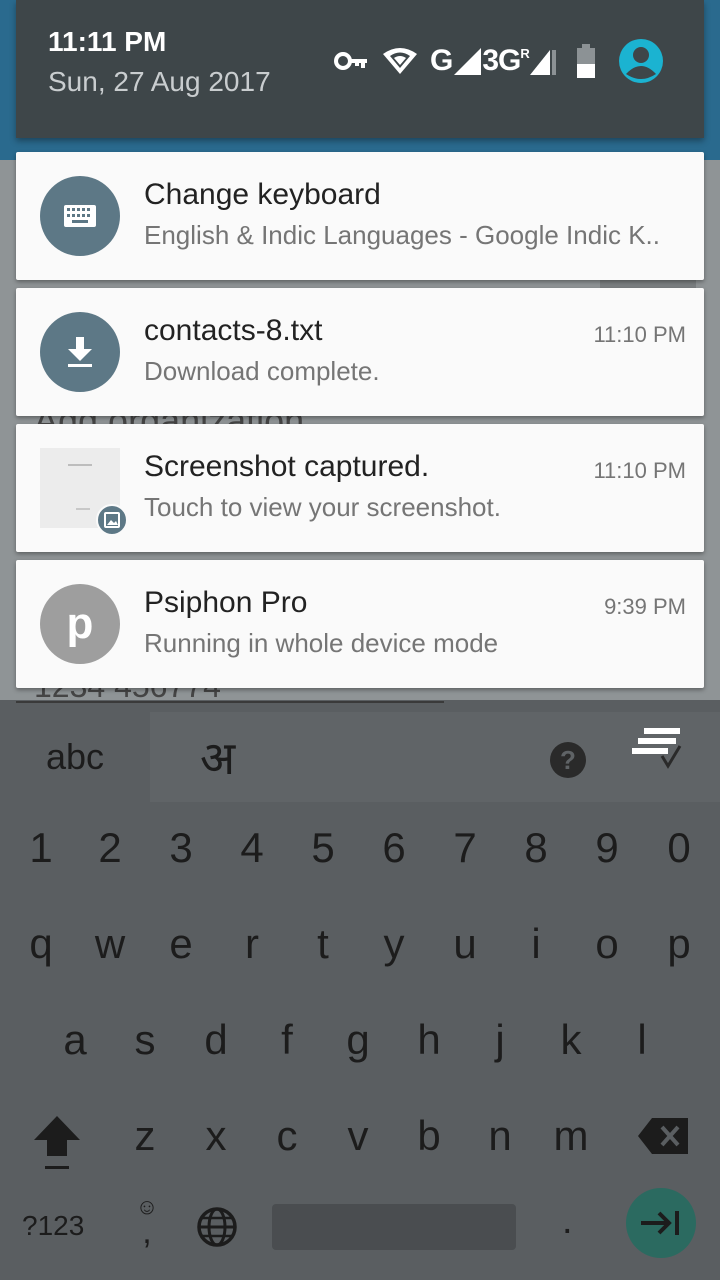 This screenshot has height=1280, width=720. Describe the element at coordinates (679, 848) in the screenshot. I see `key-0: 0` at that location.